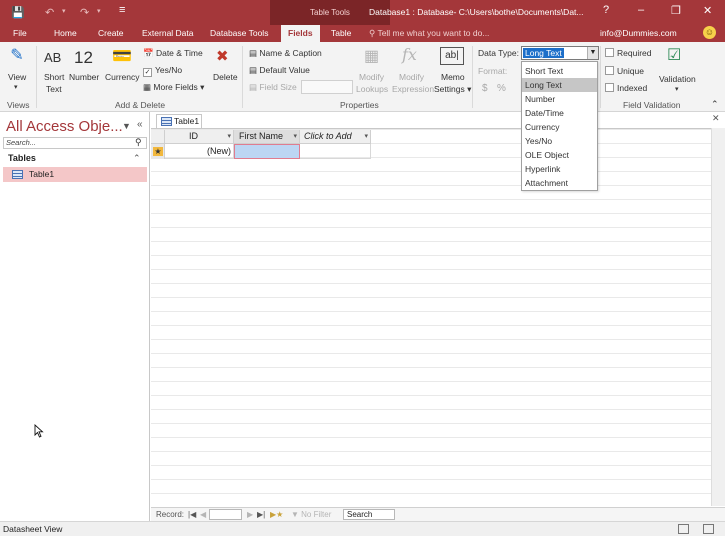  I want to click on record-number-input, so click(225, 514).